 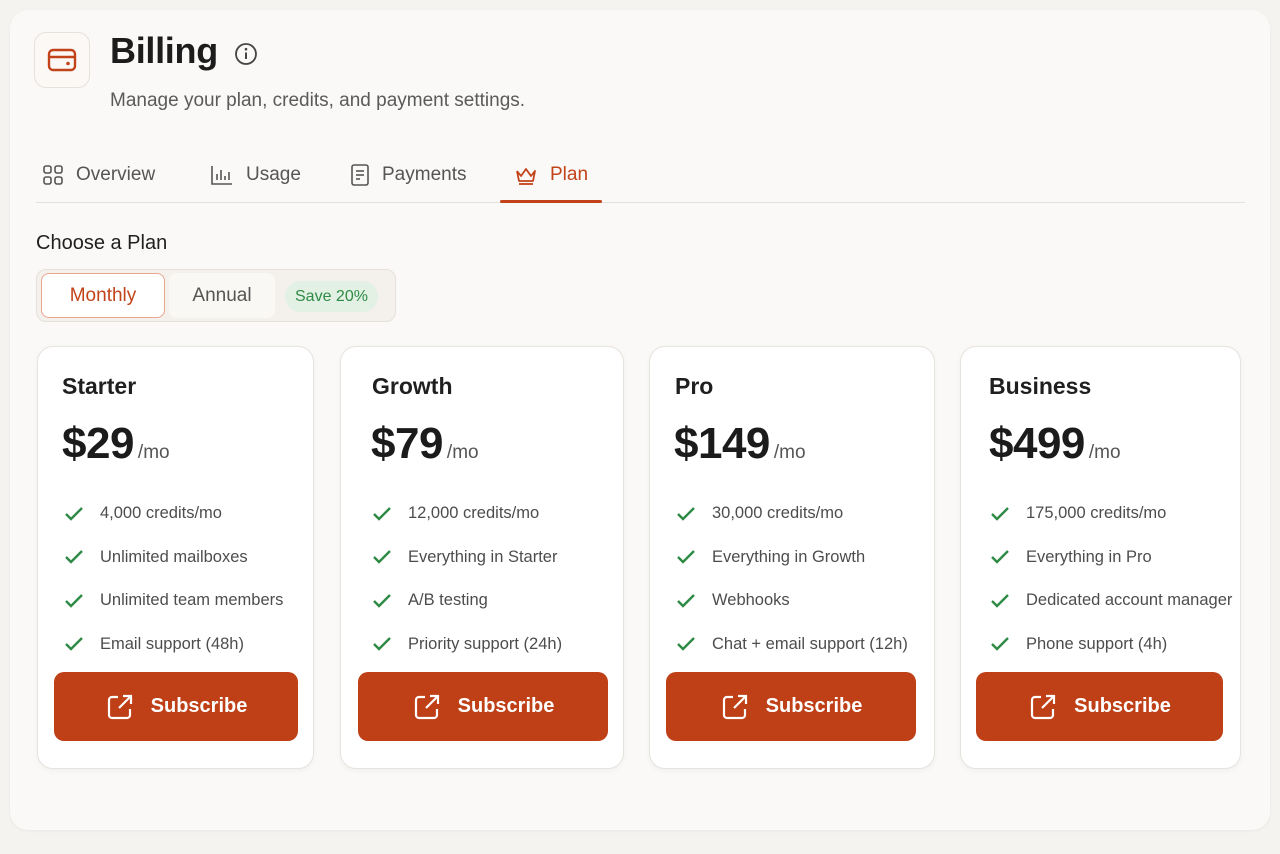 I want to click on feature-text: Unlimited mailboxes, so click(x=174, y=556).